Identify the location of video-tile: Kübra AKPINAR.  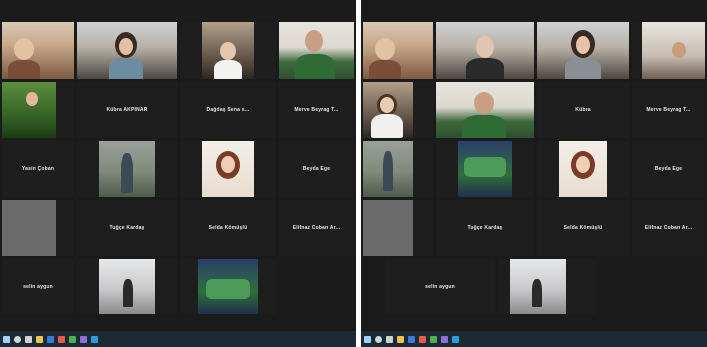
(127, 110).